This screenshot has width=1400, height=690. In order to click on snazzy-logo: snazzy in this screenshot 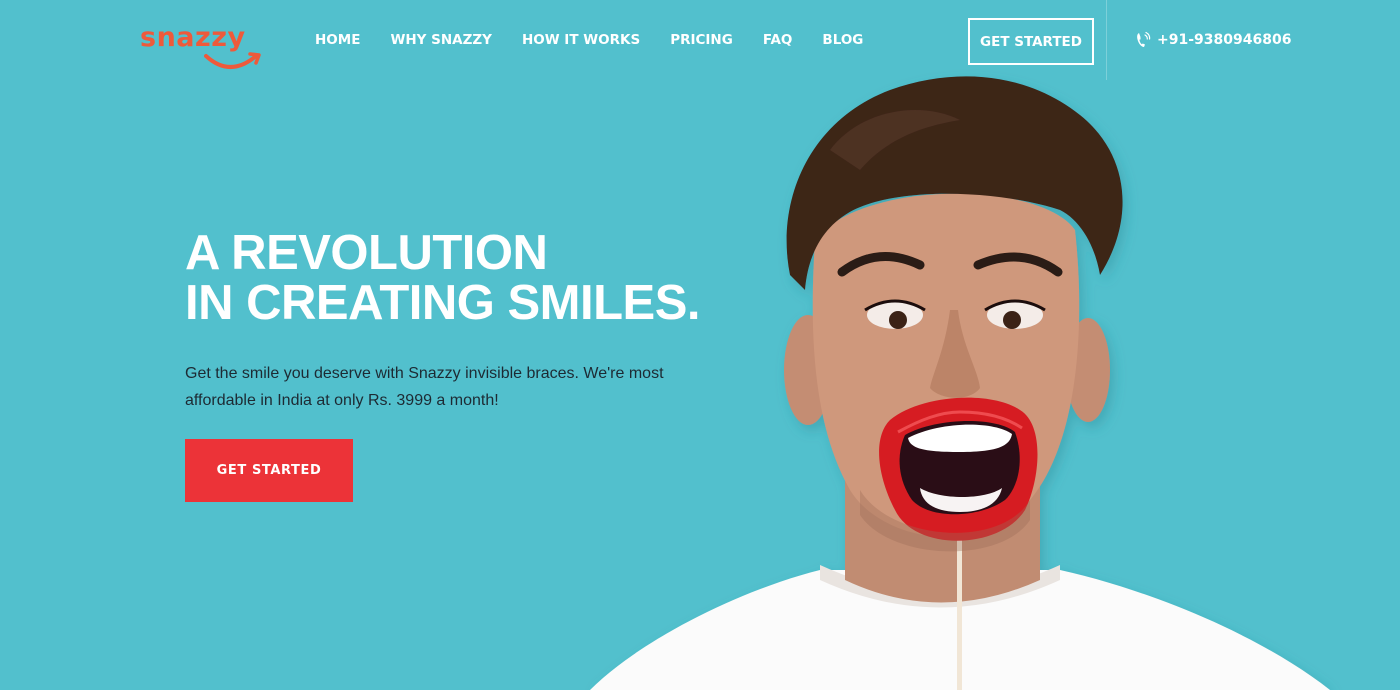, I will do `click(202, 50)`.